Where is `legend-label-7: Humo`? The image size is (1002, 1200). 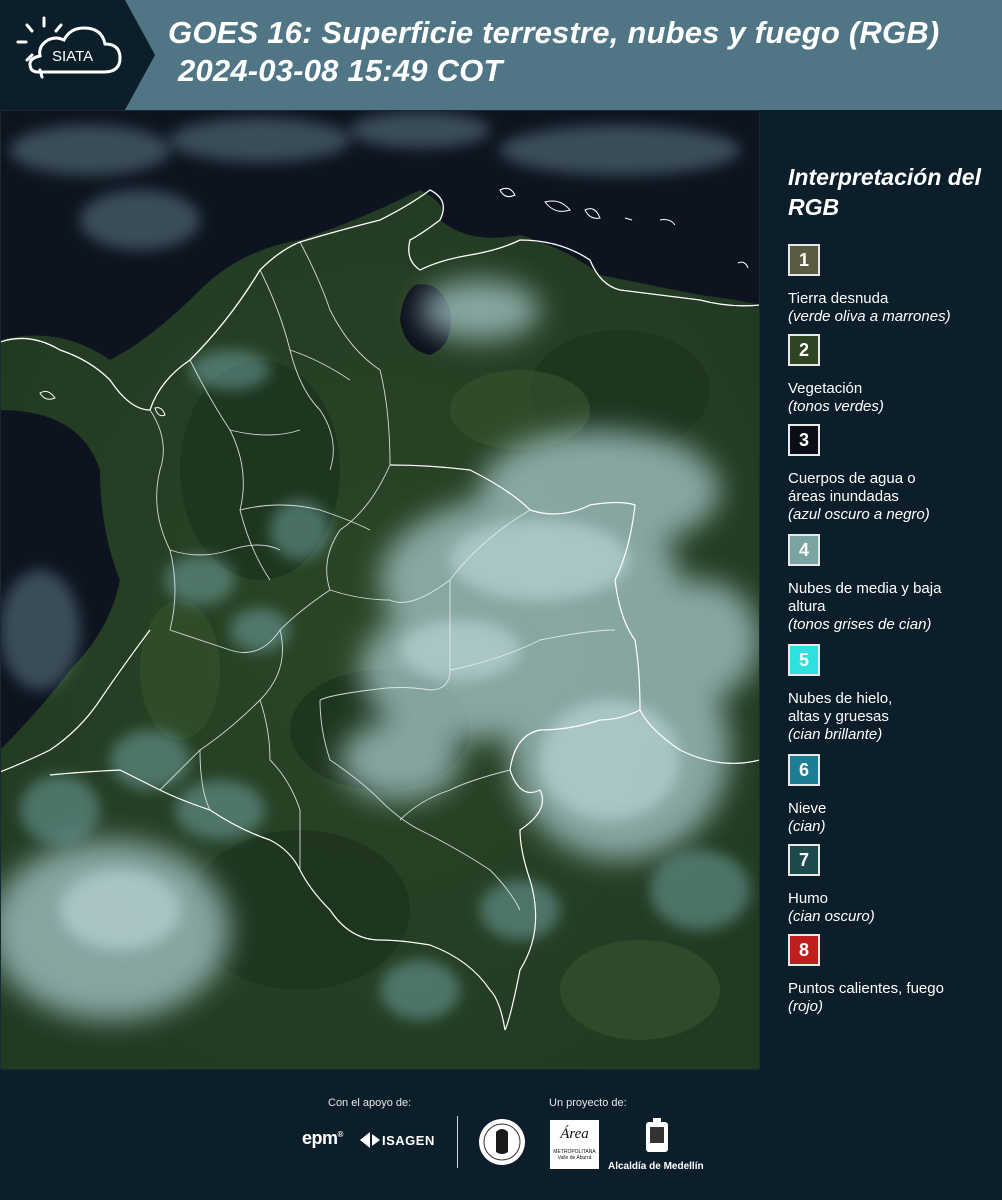
legend-label-7: Humo is located at coordinates (808, 898).